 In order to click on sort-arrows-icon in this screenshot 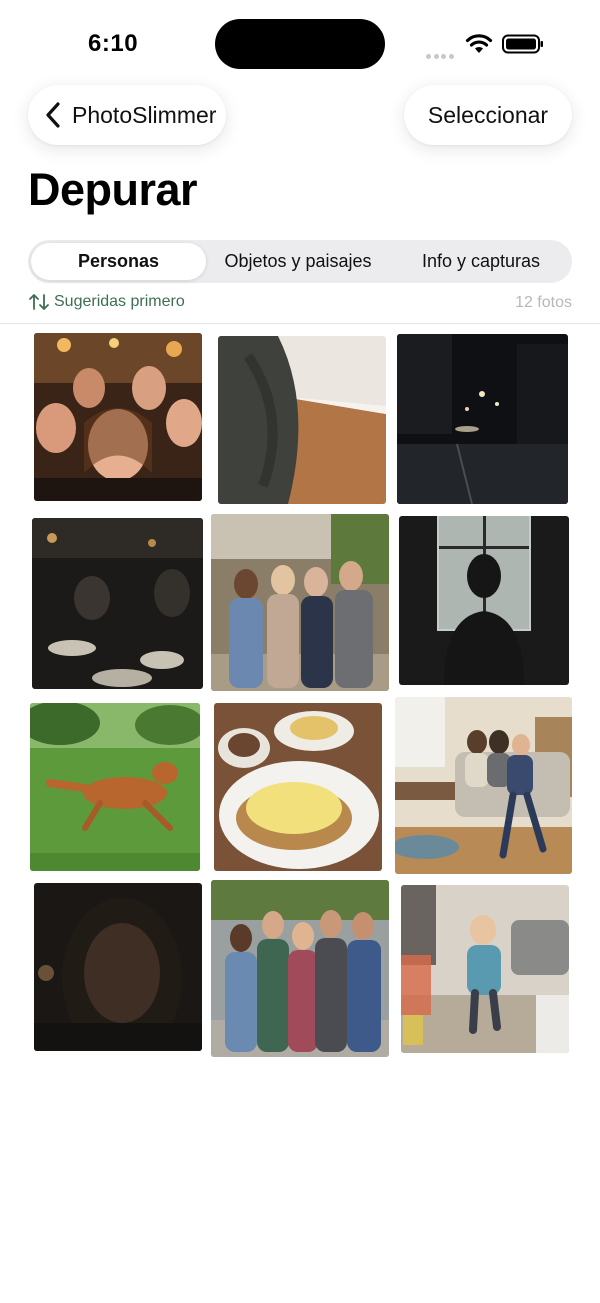, I will do `click(39, 302)`.